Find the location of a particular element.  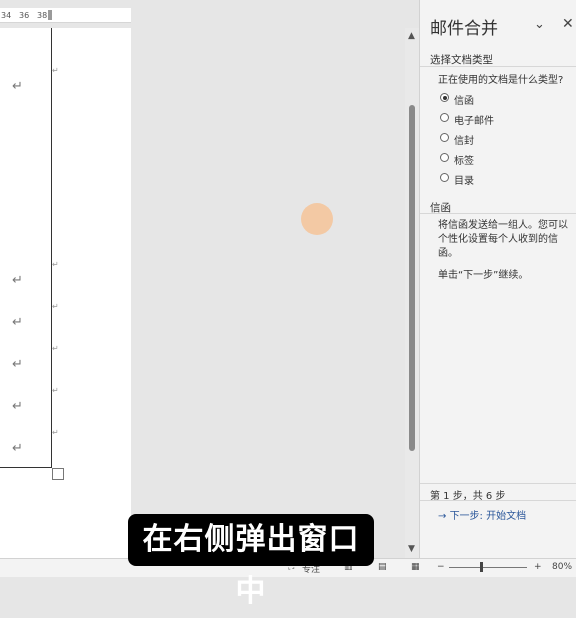

web-layout-icon: ▦ is located at coordinates (415, 567).